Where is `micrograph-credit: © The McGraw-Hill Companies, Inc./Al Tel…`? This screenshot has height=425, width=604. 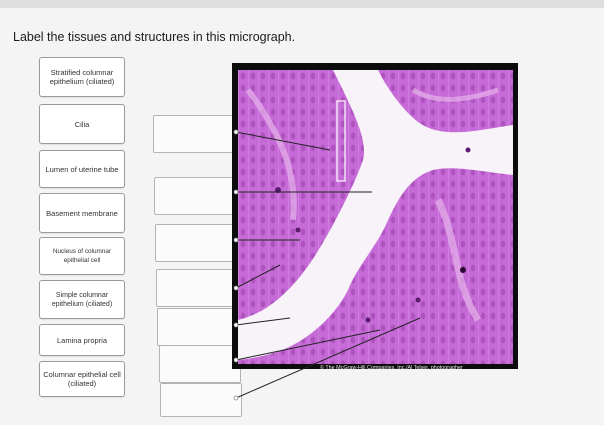 micrograph-credit: © The McGraw-Hill Companies, Inc./Al Tel… is located at coordinates (391, 368).